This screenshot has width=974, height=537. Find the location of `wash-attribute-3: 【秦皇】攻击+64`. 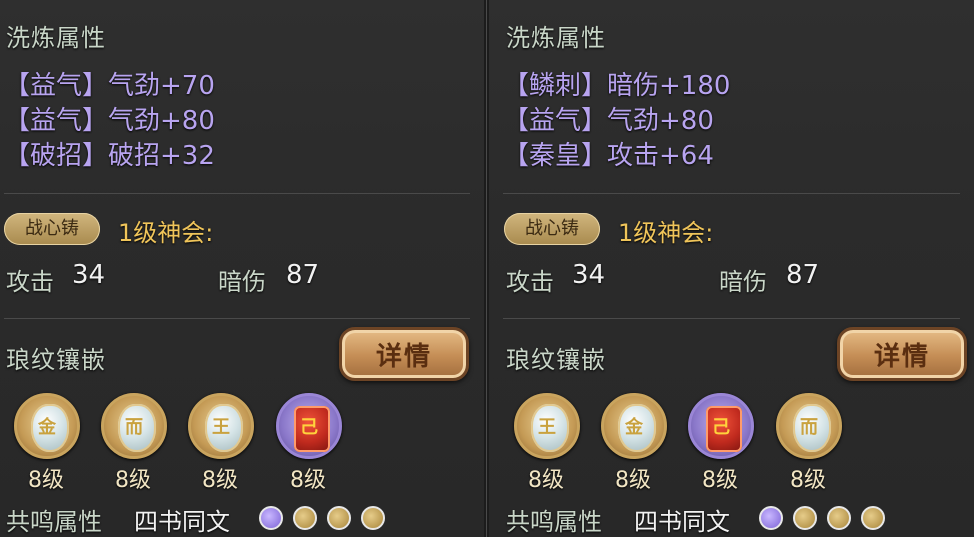

wash-attribute-3: 【秦皇】攻击+64 is located at coordinates (608, 156).